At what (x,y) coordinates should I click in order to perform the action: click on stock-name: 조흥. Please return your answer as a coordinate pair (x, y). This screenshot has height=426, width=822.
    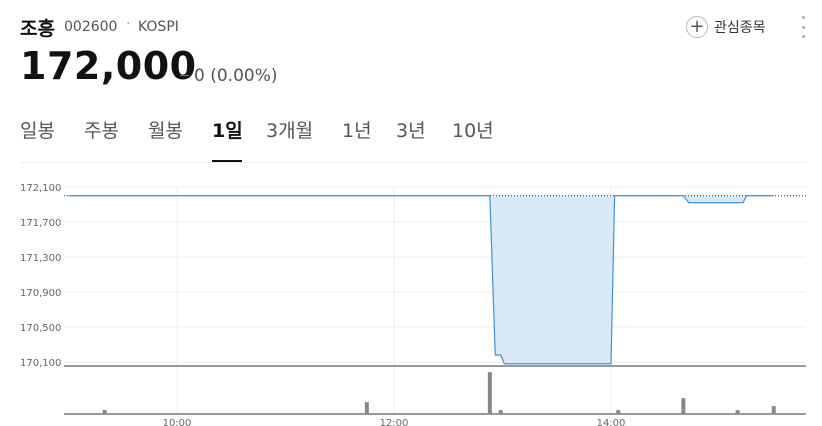
    Looking at the image, I should click on (37, 29).